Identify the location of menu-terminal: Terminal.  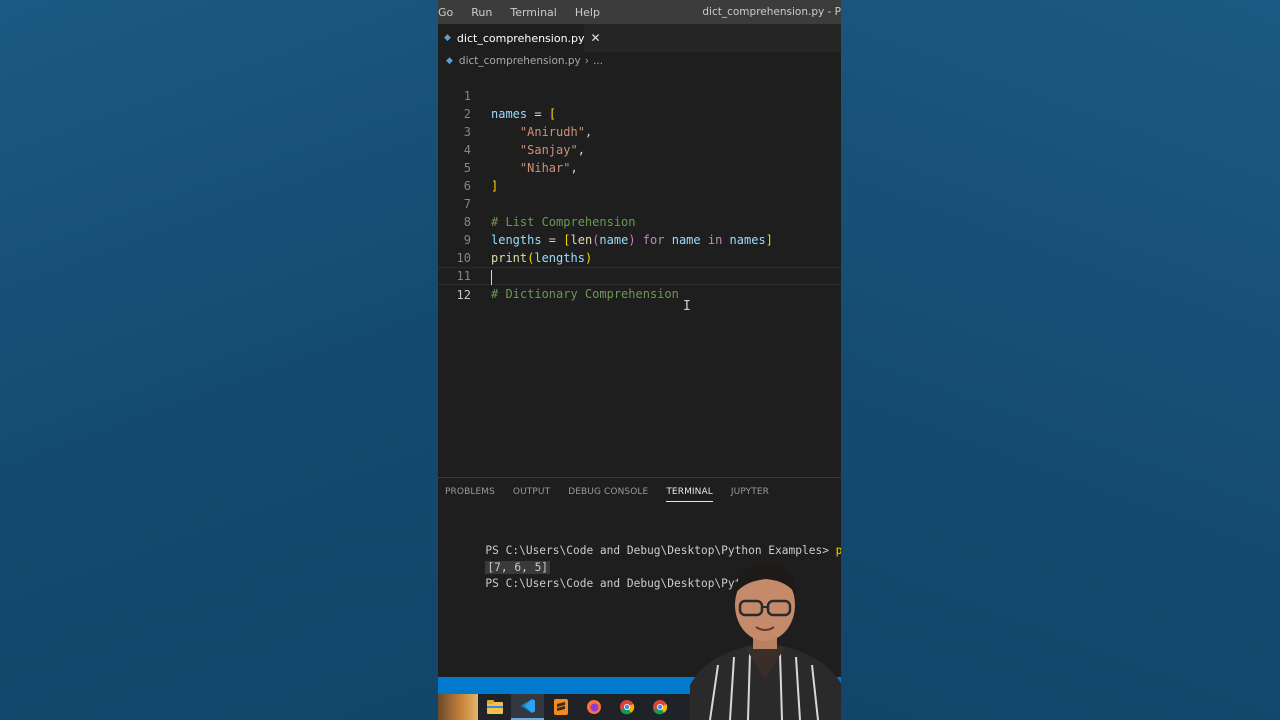
(537, 12).